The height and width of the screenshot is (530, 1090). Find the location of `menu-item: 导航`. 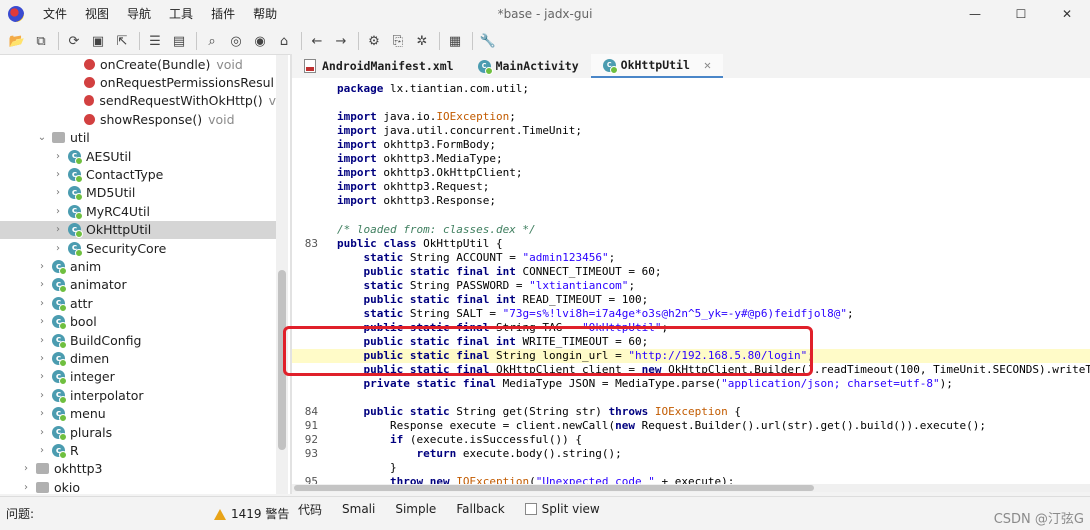

menu-item: 导航 is located at coordinates (139, 14).